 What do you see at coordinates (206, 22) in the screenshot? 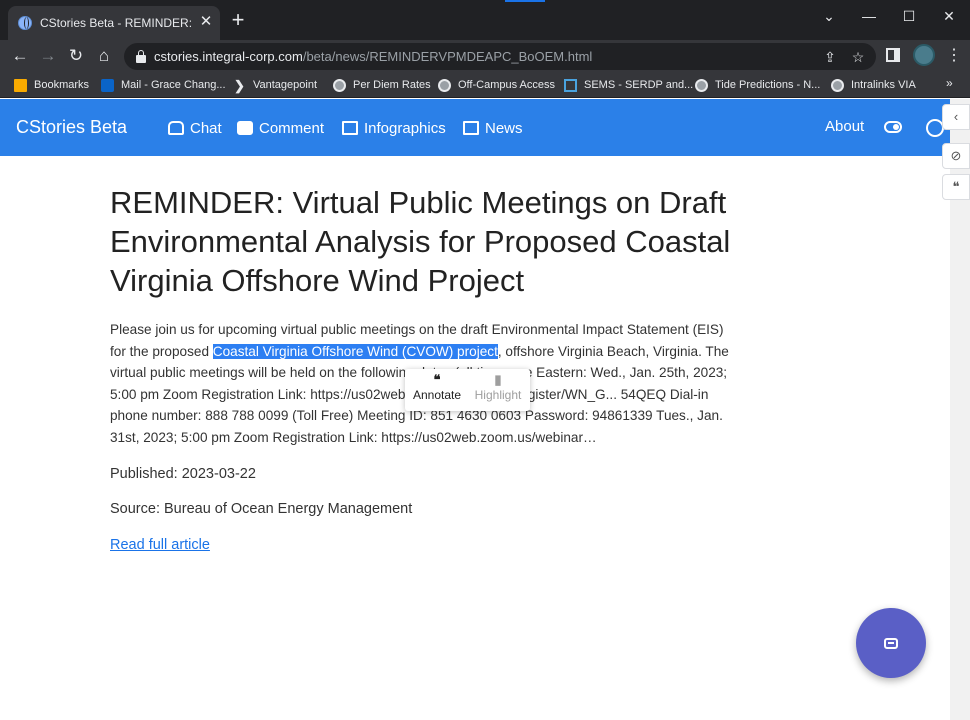
I see `tab-close-icon: ✕` at bounding box center [206, 22].